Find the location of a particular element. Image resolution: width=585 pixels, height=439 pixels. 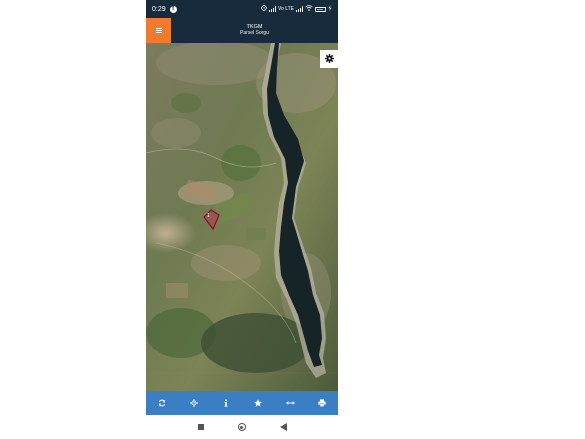

parcel-label: 1 is located at coordinates (208, 216).